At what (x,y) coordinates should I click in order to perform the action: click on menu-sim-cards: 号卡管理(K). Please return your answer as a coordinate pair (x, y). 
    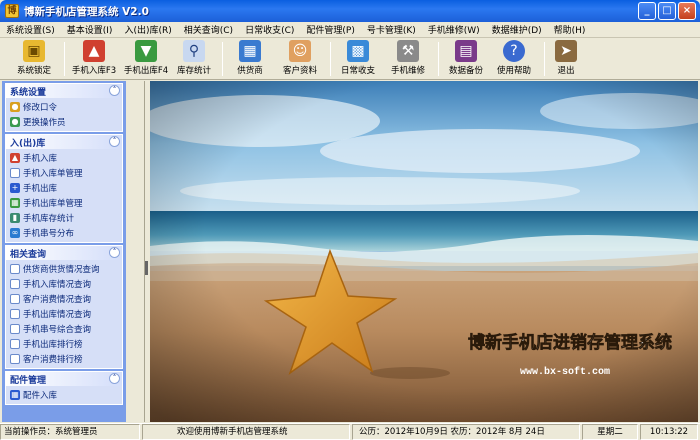
    Looking at the image, I should click on (391, 29).